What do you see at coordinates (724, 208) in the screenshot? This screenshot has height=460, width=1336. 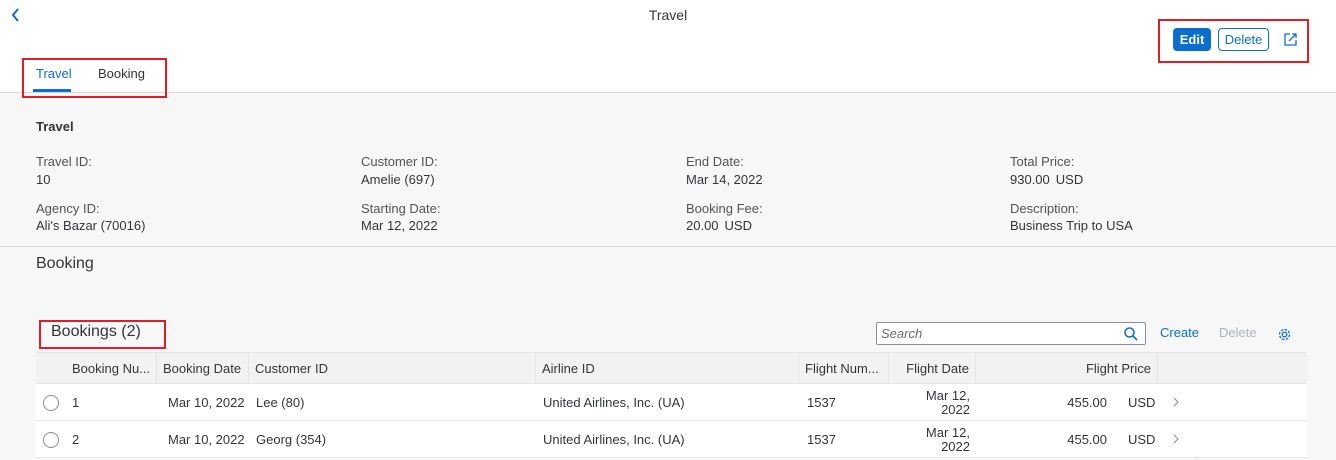 I see `booking-fee-label: Booking Fee:` at bounding box center [724, 208].